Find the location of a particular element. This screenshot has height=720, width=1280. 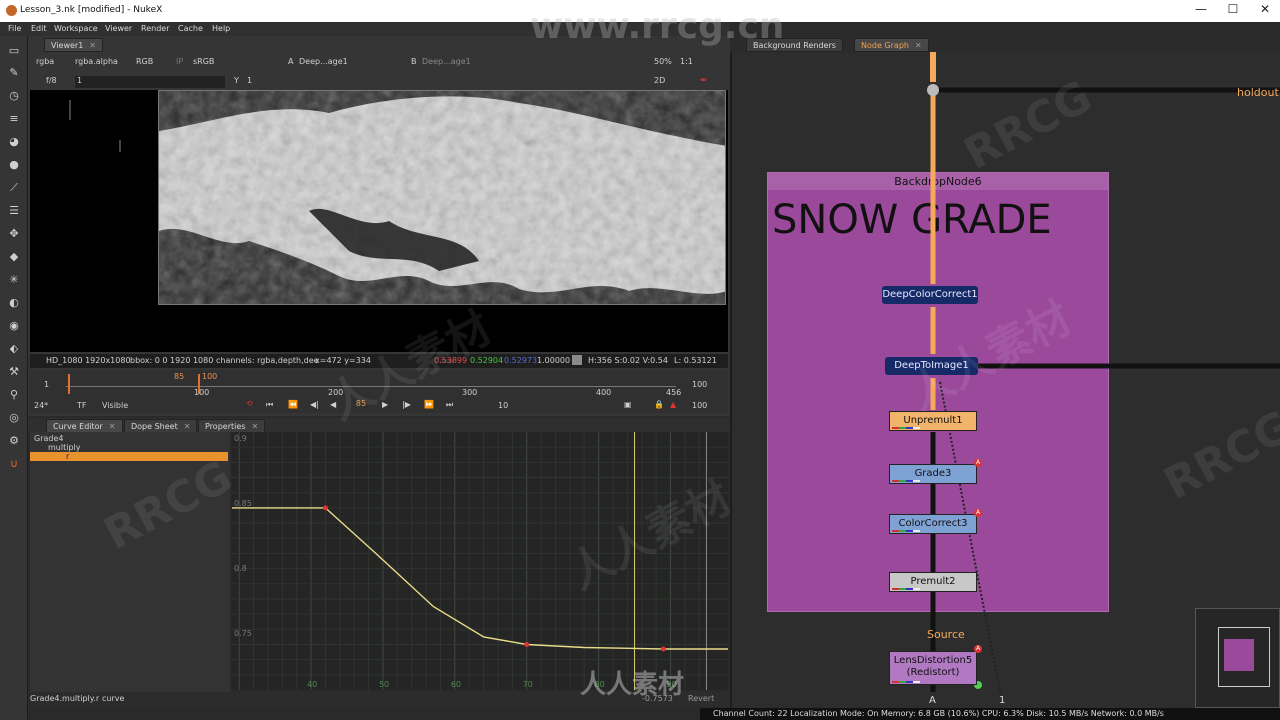

colorcorrect-label: ColorCorrect3 is located at coordinates (933, 523).